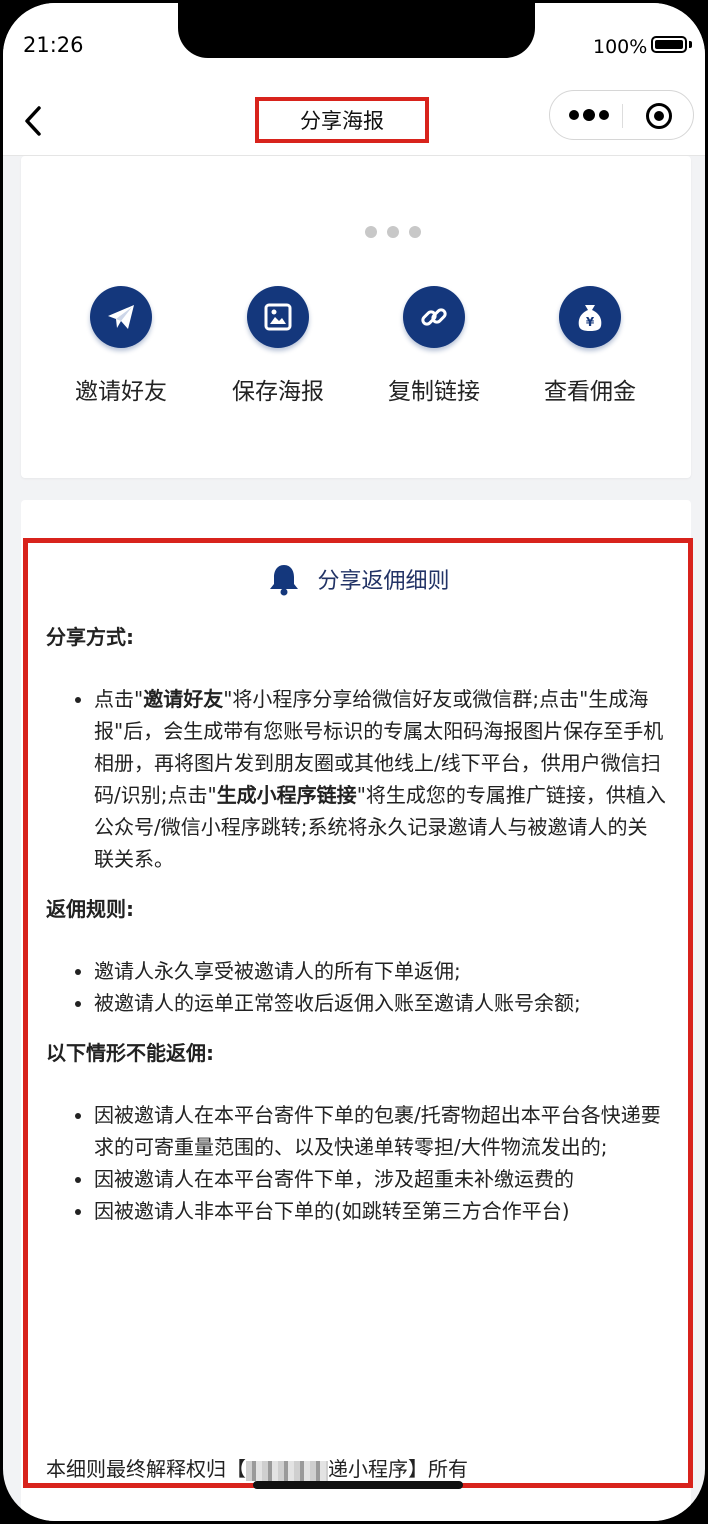 This screenshot has height=1524, width=708. Describe the element at coordinates (434, 317) in the screenshot. I see `link-icon` at that location.